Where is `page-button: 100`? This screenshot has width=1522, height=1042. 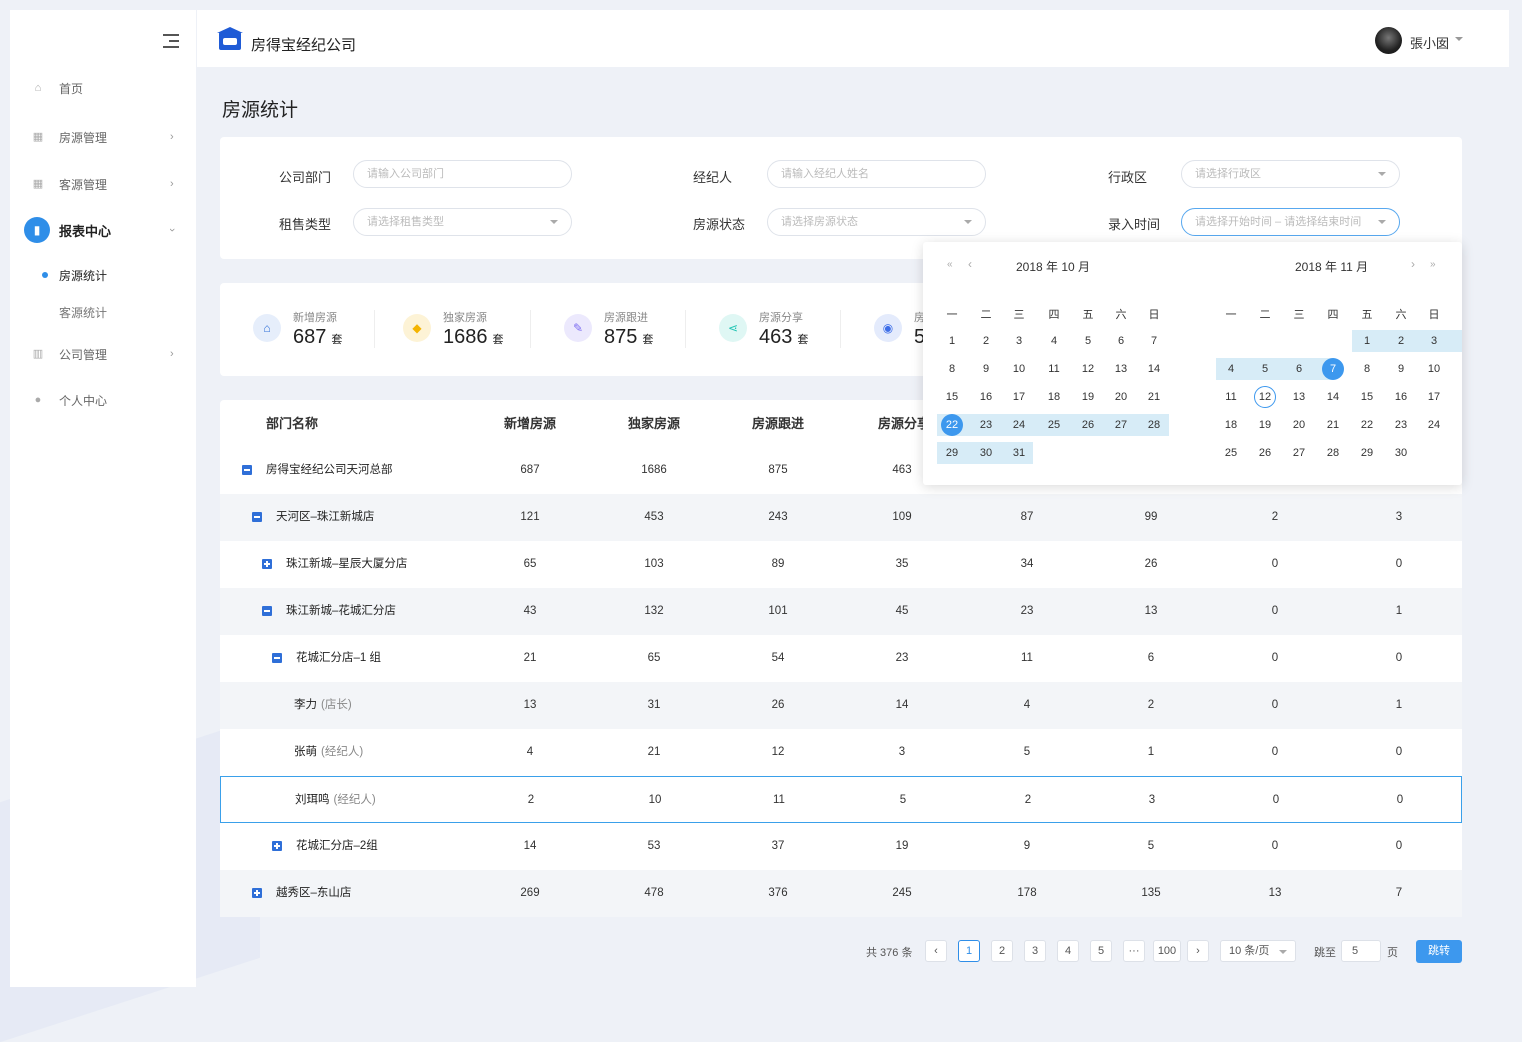 page-button: 100 is located at coordinates (1167, 951).